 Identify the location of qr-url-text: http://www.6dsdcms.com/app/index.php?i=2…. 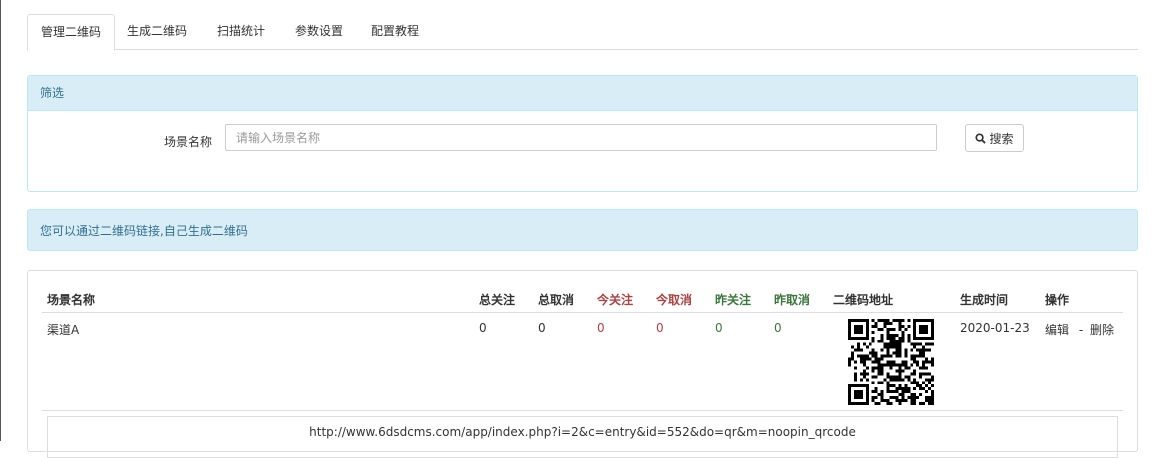
(582, 437).